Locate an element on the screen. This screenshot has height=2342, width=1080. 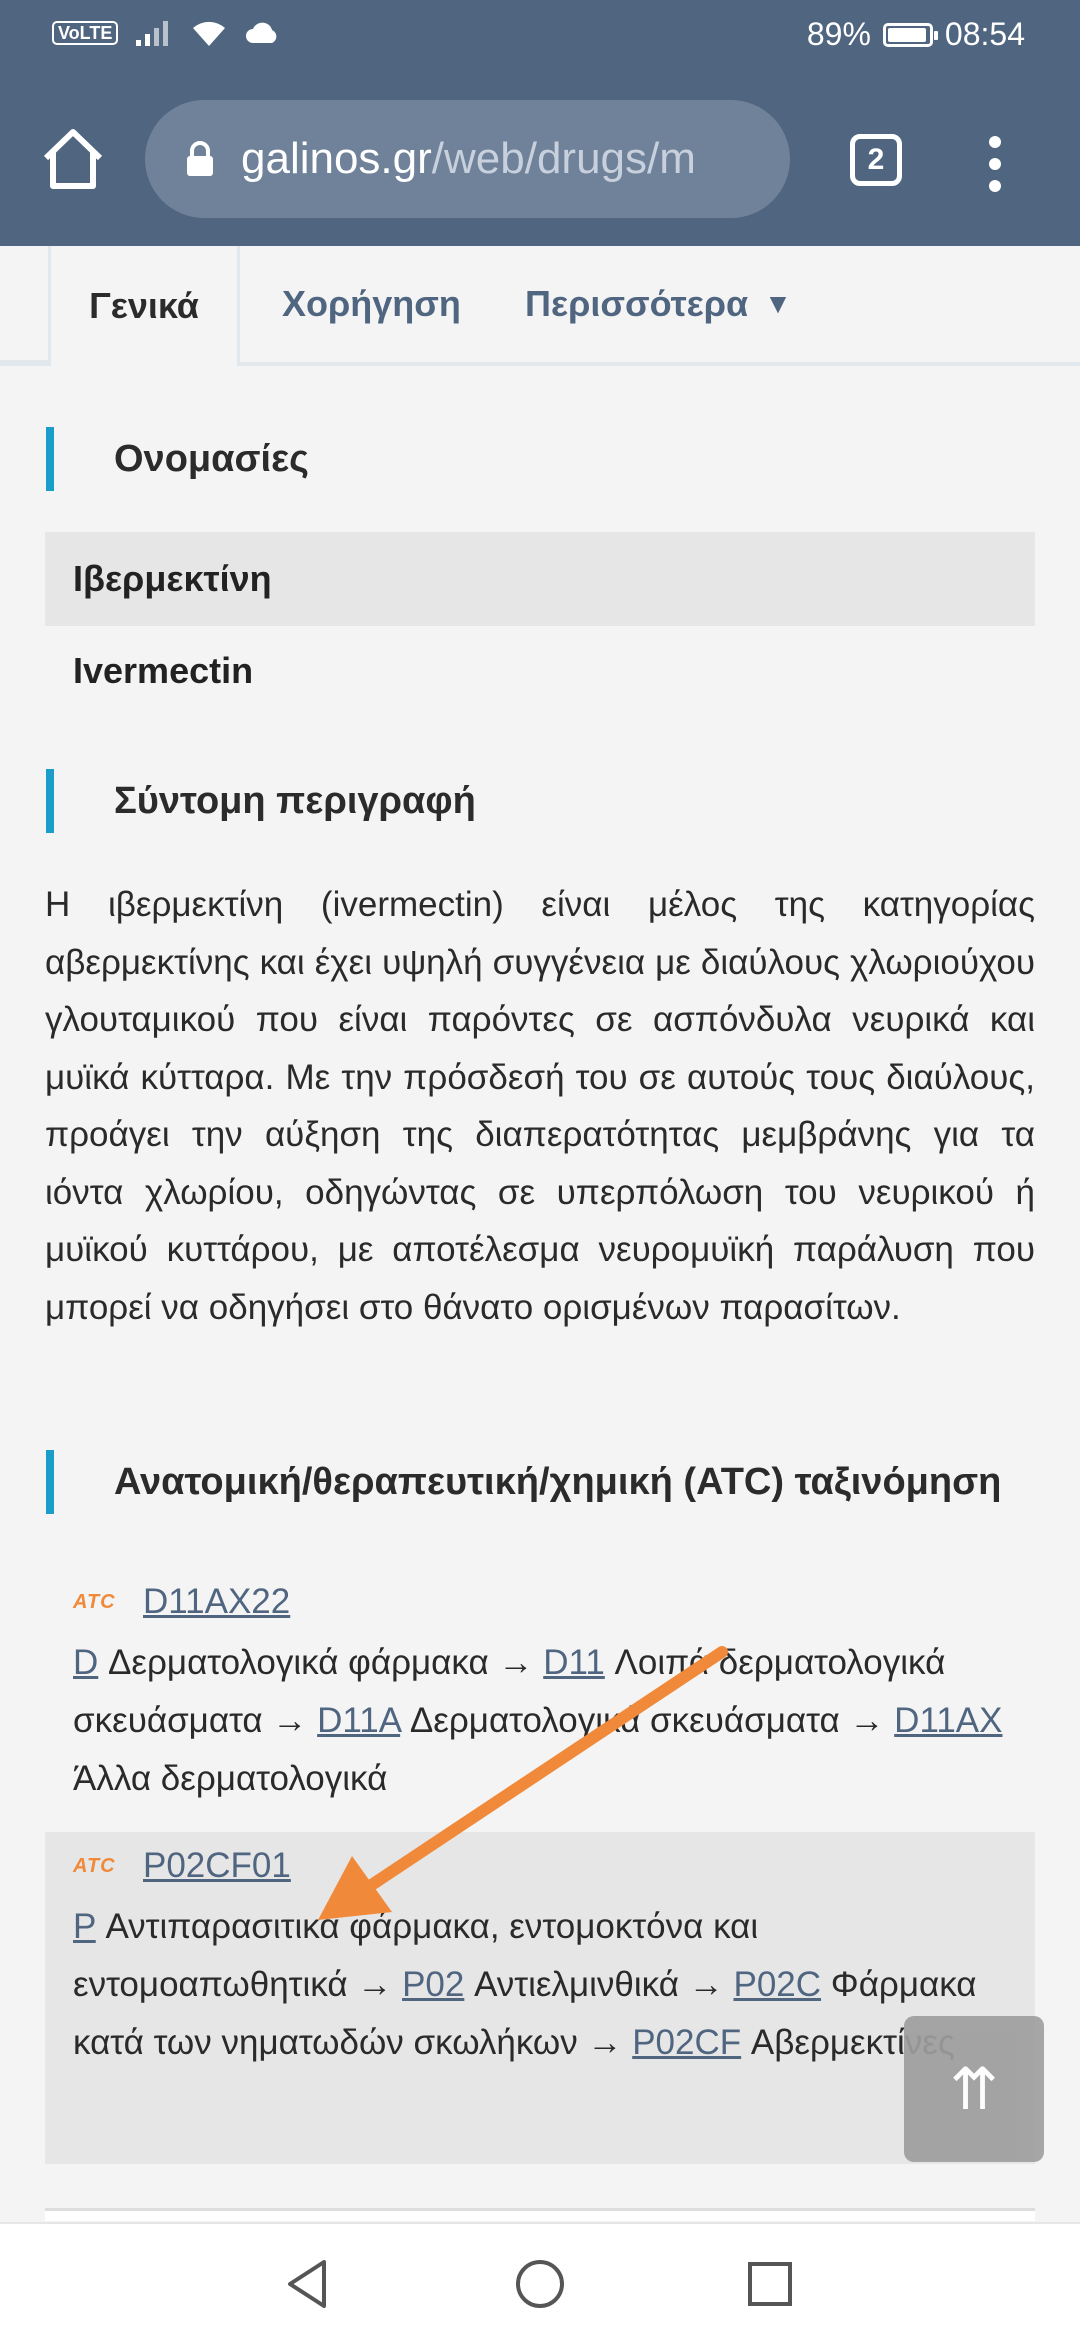
section-heading-names: Ονομασίες is located at coordinates (177, 459).